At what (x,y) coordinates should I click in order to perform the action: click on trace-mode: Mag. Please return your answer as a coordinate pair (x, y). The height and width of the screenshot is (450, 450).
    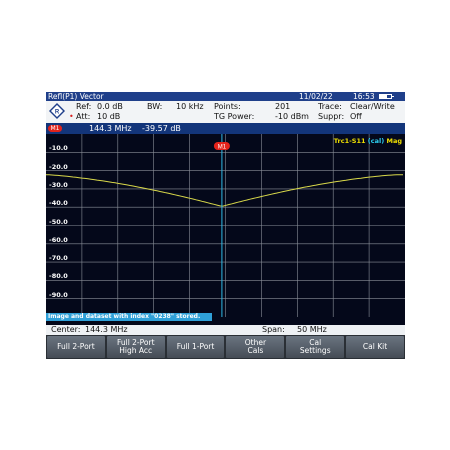
    Looking at the image, I should click on (394, 141).